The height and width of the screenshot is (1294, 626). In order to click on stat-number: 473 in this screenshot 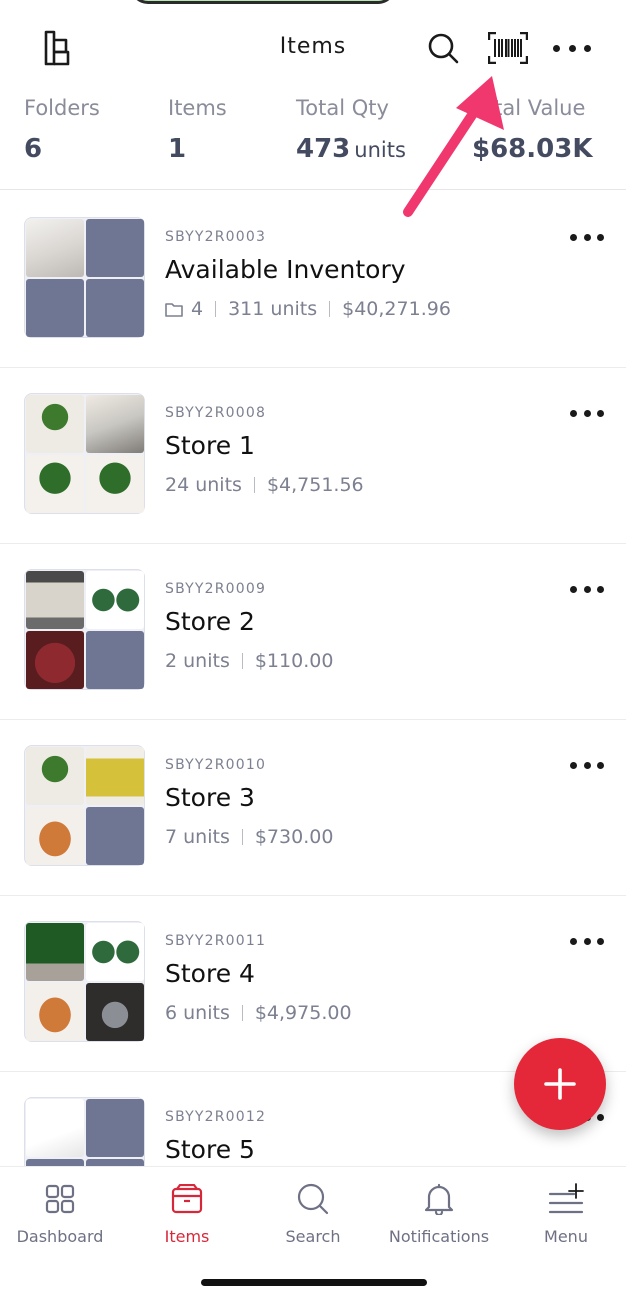, I will do `click(323, 149)`.